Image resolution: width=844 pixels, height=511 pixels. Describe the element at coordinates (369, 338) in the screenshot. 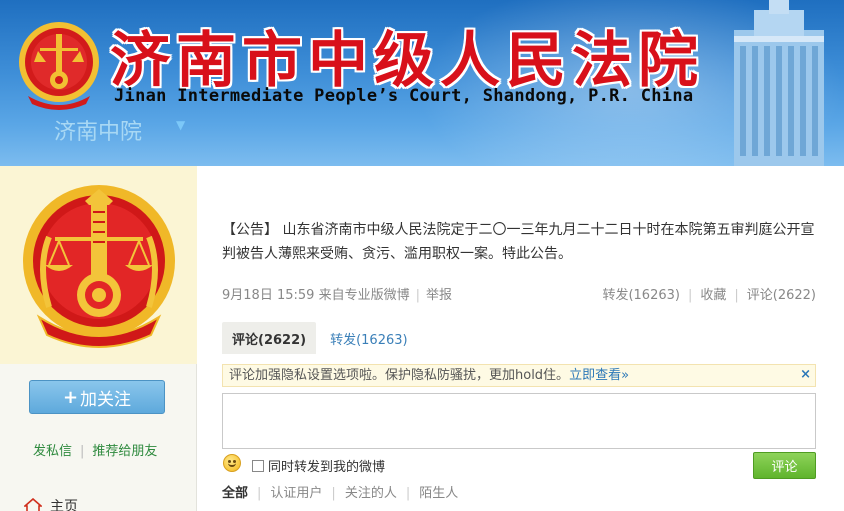

I see `tab-reposts: 转发(16263)` at that location.